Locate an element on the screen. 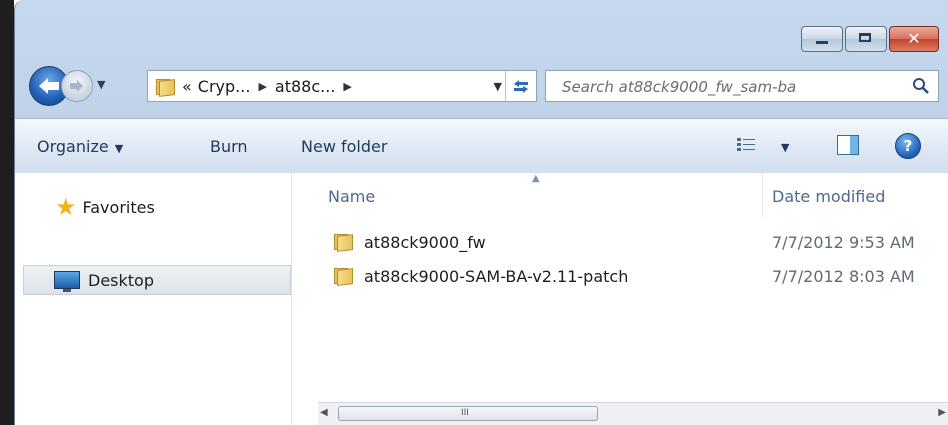 The width and height of the screenshot is (948, 425). refresh-button is located at coordinates (520, 86).